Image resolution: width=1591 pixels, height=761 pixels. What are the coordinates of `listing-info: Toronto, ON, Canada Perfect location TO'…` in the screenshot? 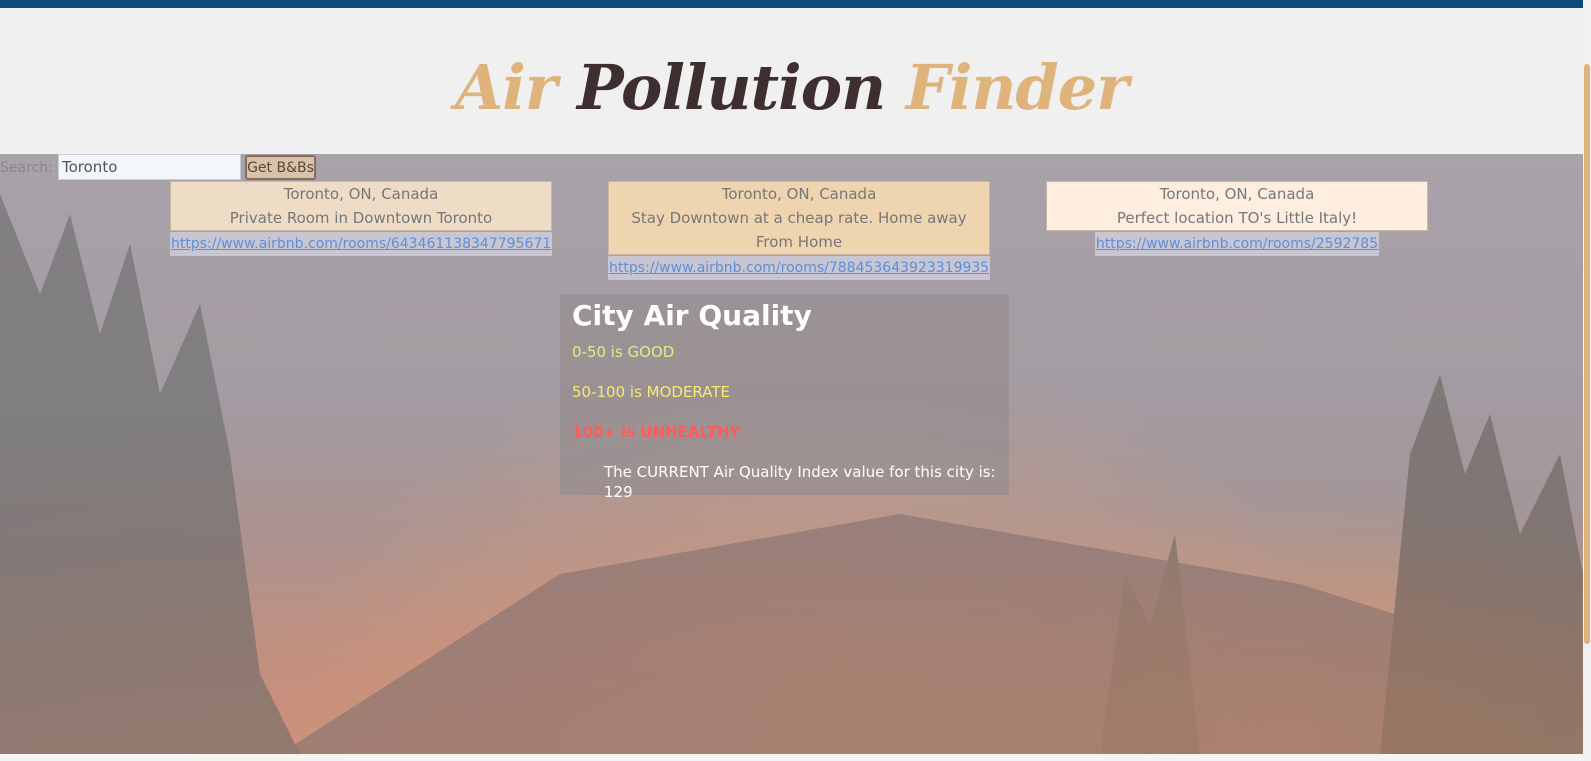 It's located at (1237, 206).